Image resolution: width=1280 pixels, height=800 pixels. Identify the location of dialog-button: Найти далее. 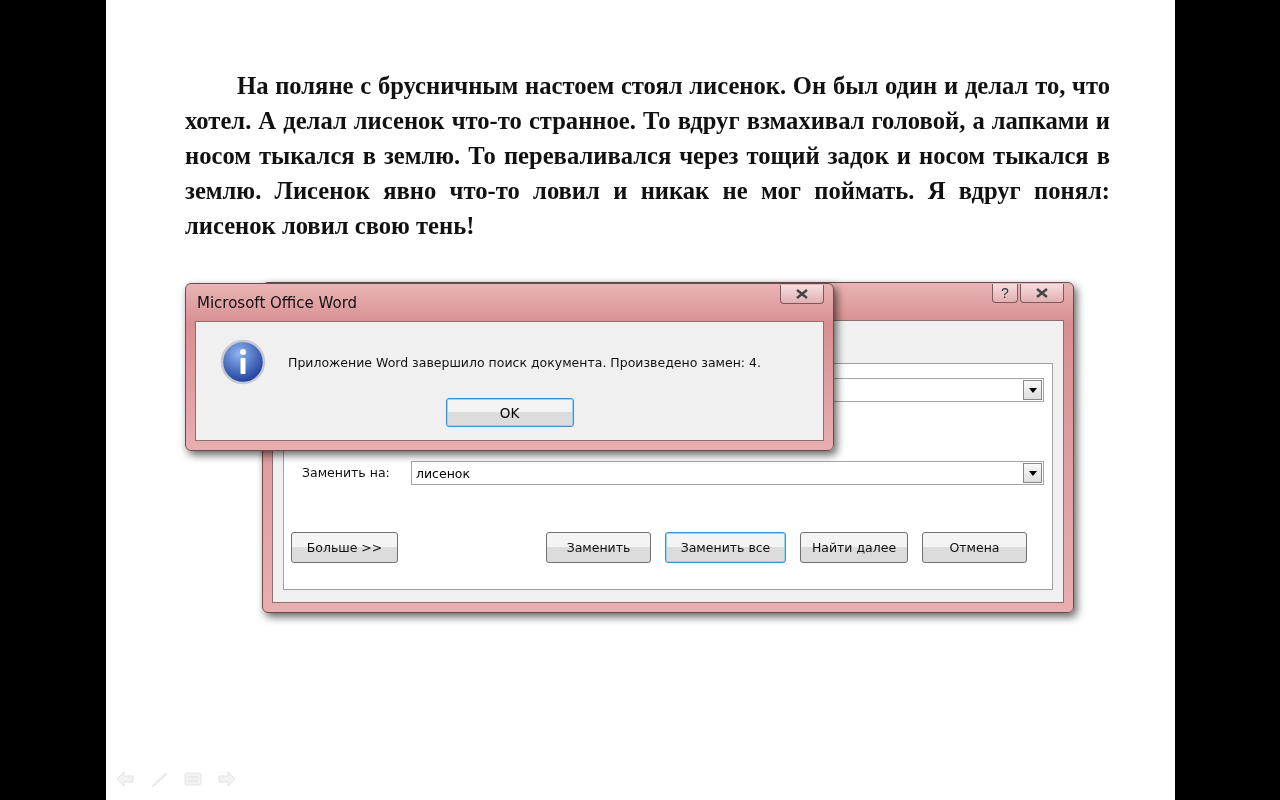
(854, 547).